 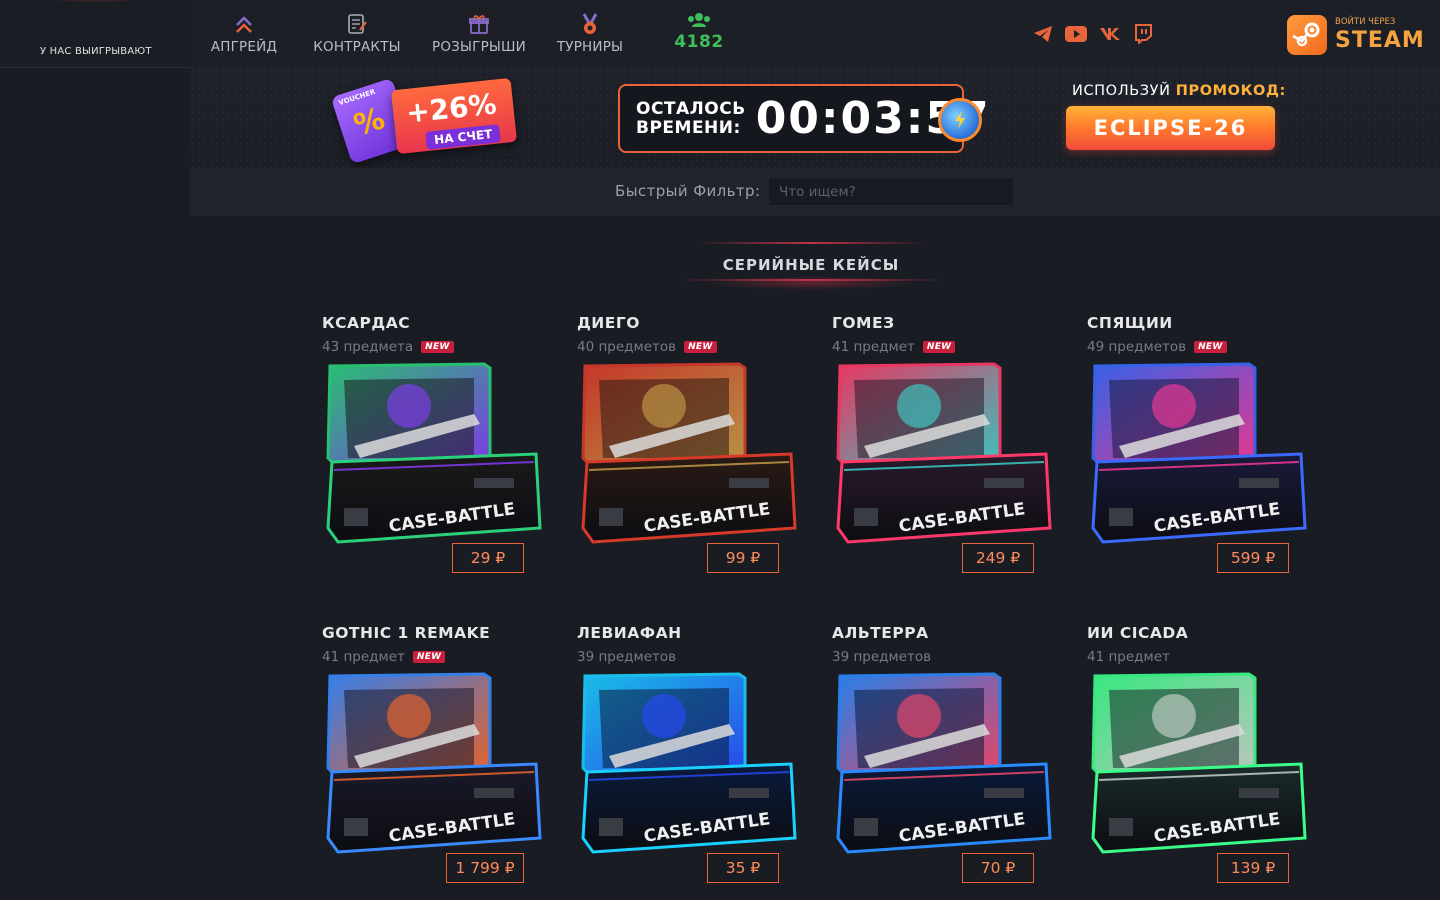 What do you see at coordinates (244, 24) in the screenshot?
I see `chevrons-up-icon` at bounding box center [244, 24].